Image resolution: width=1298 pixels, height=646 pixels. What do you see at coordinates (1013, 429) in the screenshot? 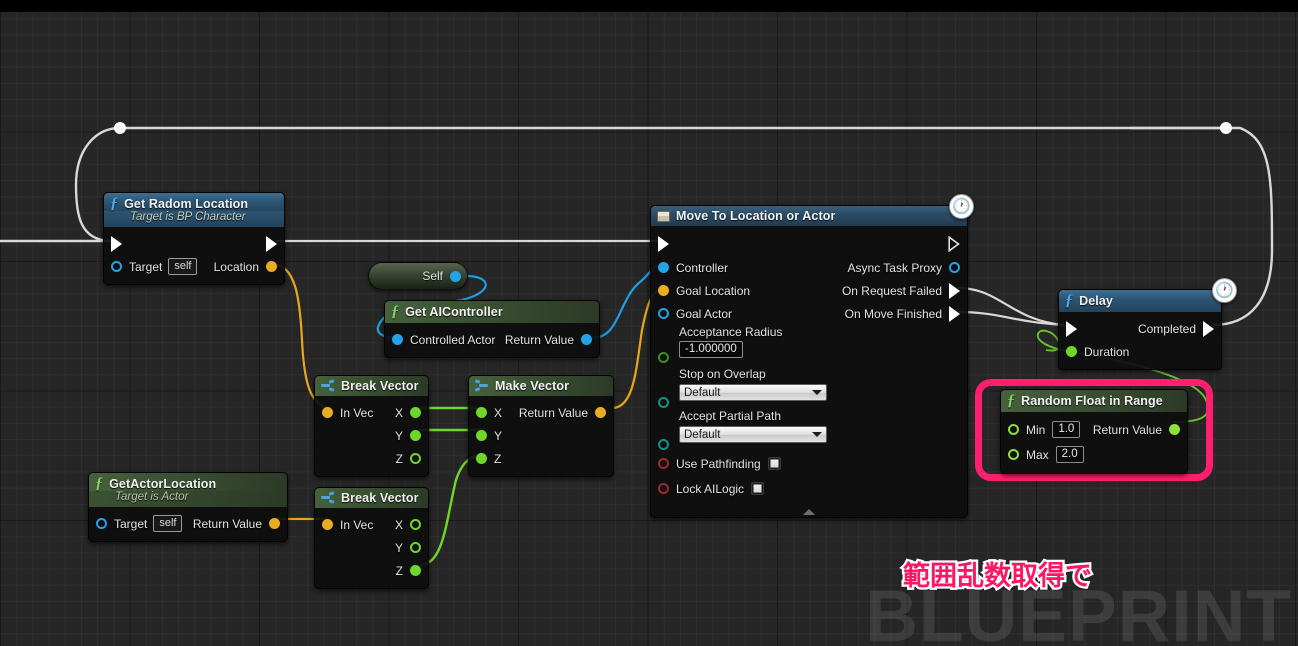
I see `min-input-pin` at bounding box center [1013, 429].